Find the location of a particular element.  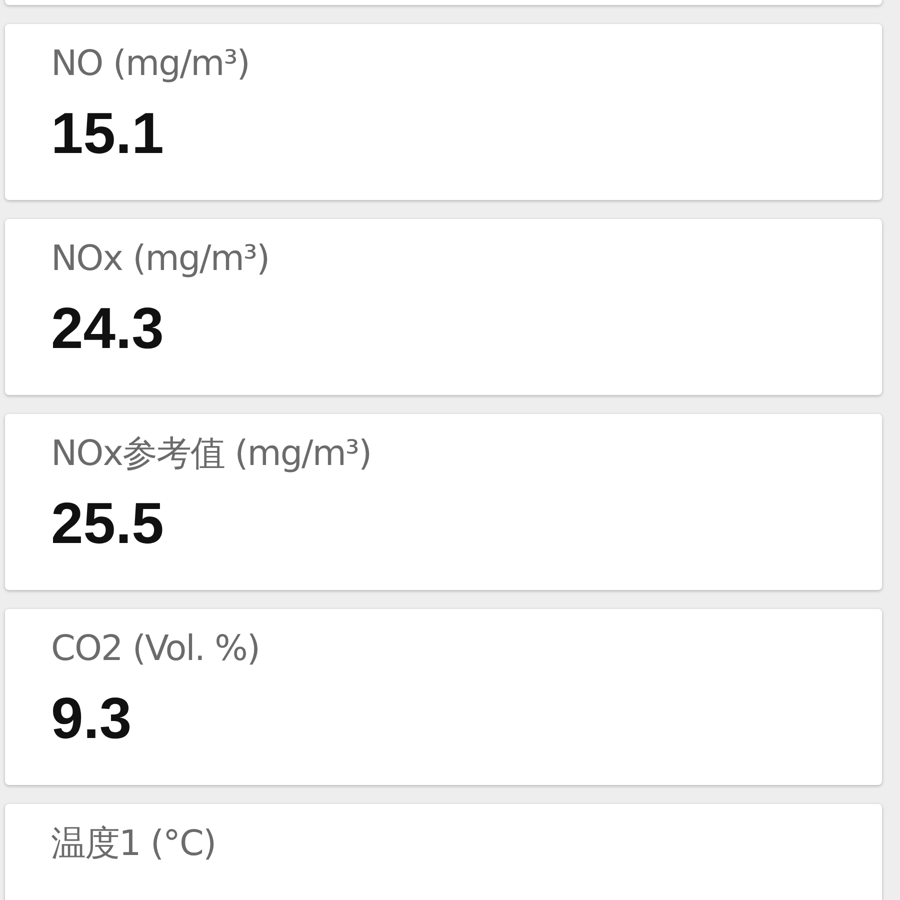

reading-label: NO (mg/m³) is located at coordinates (150, 64).